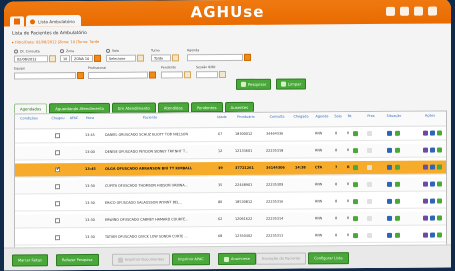  Describe the element at coordinates (121, 58) in the screenshot. I see `sala-select: Selecione` at that location.